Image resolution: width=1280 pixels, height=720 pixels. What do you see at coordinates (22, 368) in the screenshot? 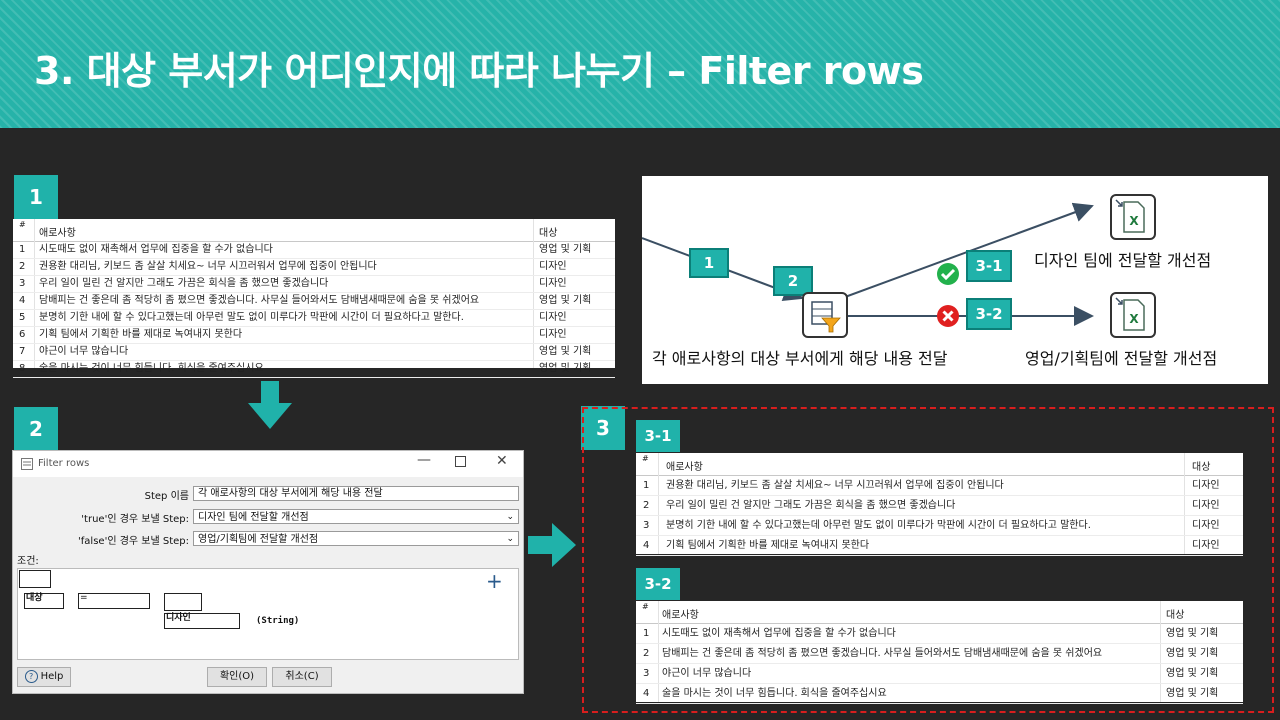
I see `row-index: 8` at bounding box center [22, 368].